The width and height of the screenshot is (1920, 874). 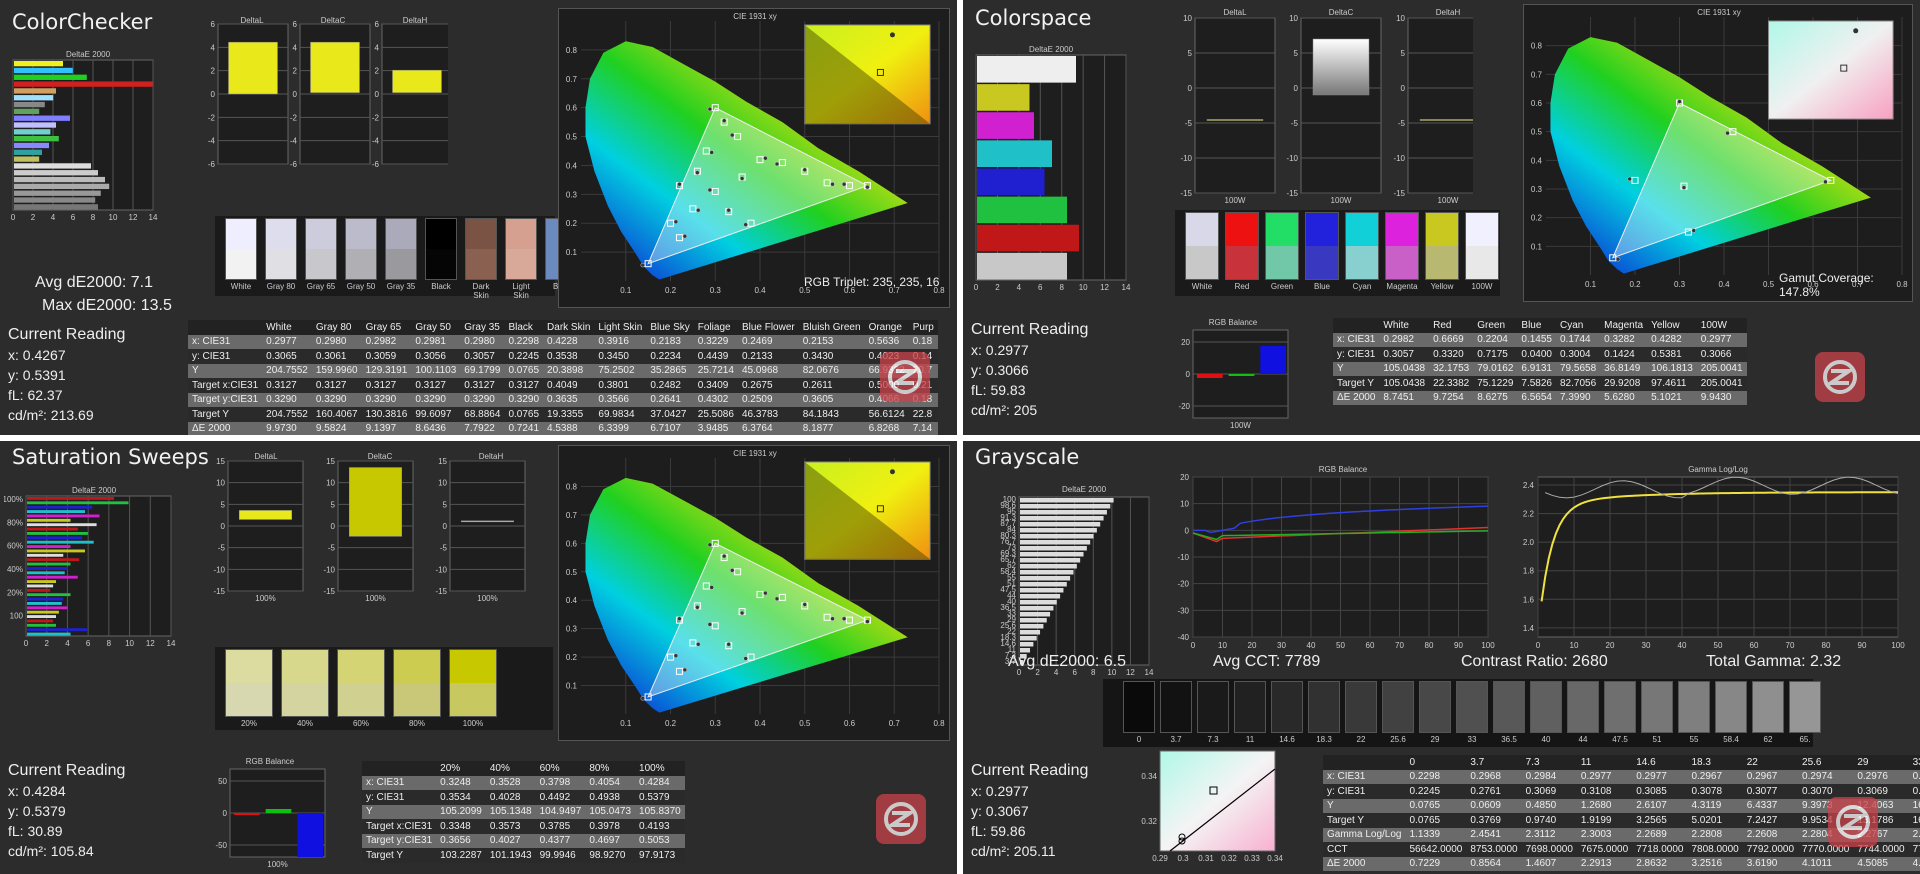 What do you see at coordinates (53, 217) in the screenshot?
I see `x-tick: 4` at bounding box center [53, 217].